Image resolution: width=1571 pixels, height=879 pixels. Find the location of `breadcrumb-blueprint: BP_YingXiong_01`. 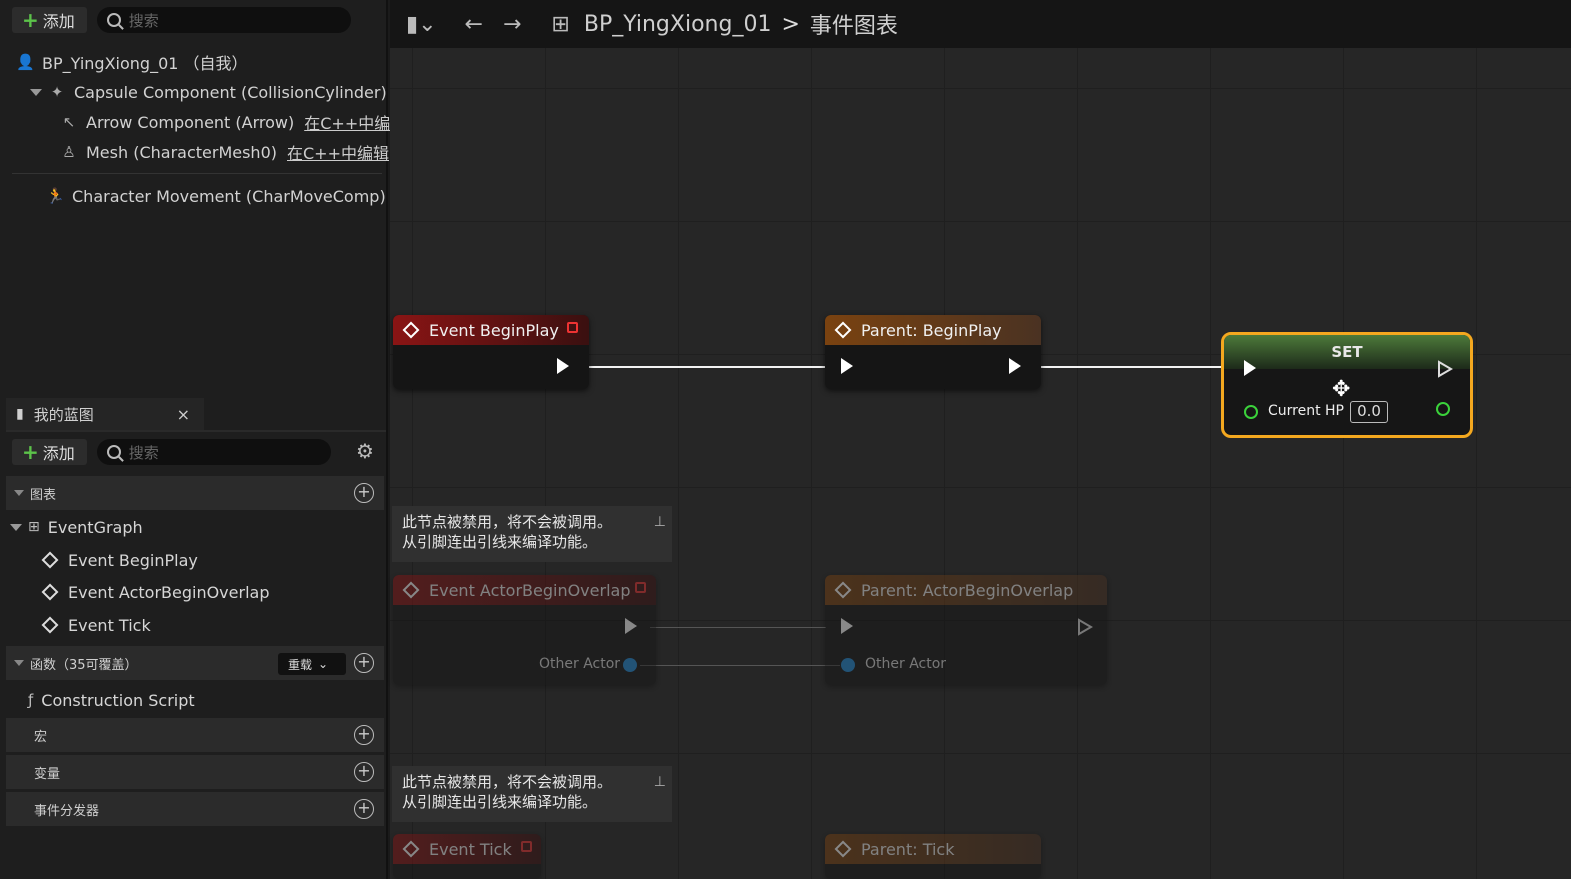

breadcrumb-blueprint: BP_YingXiong_01 is located at coordinates (678, 24).